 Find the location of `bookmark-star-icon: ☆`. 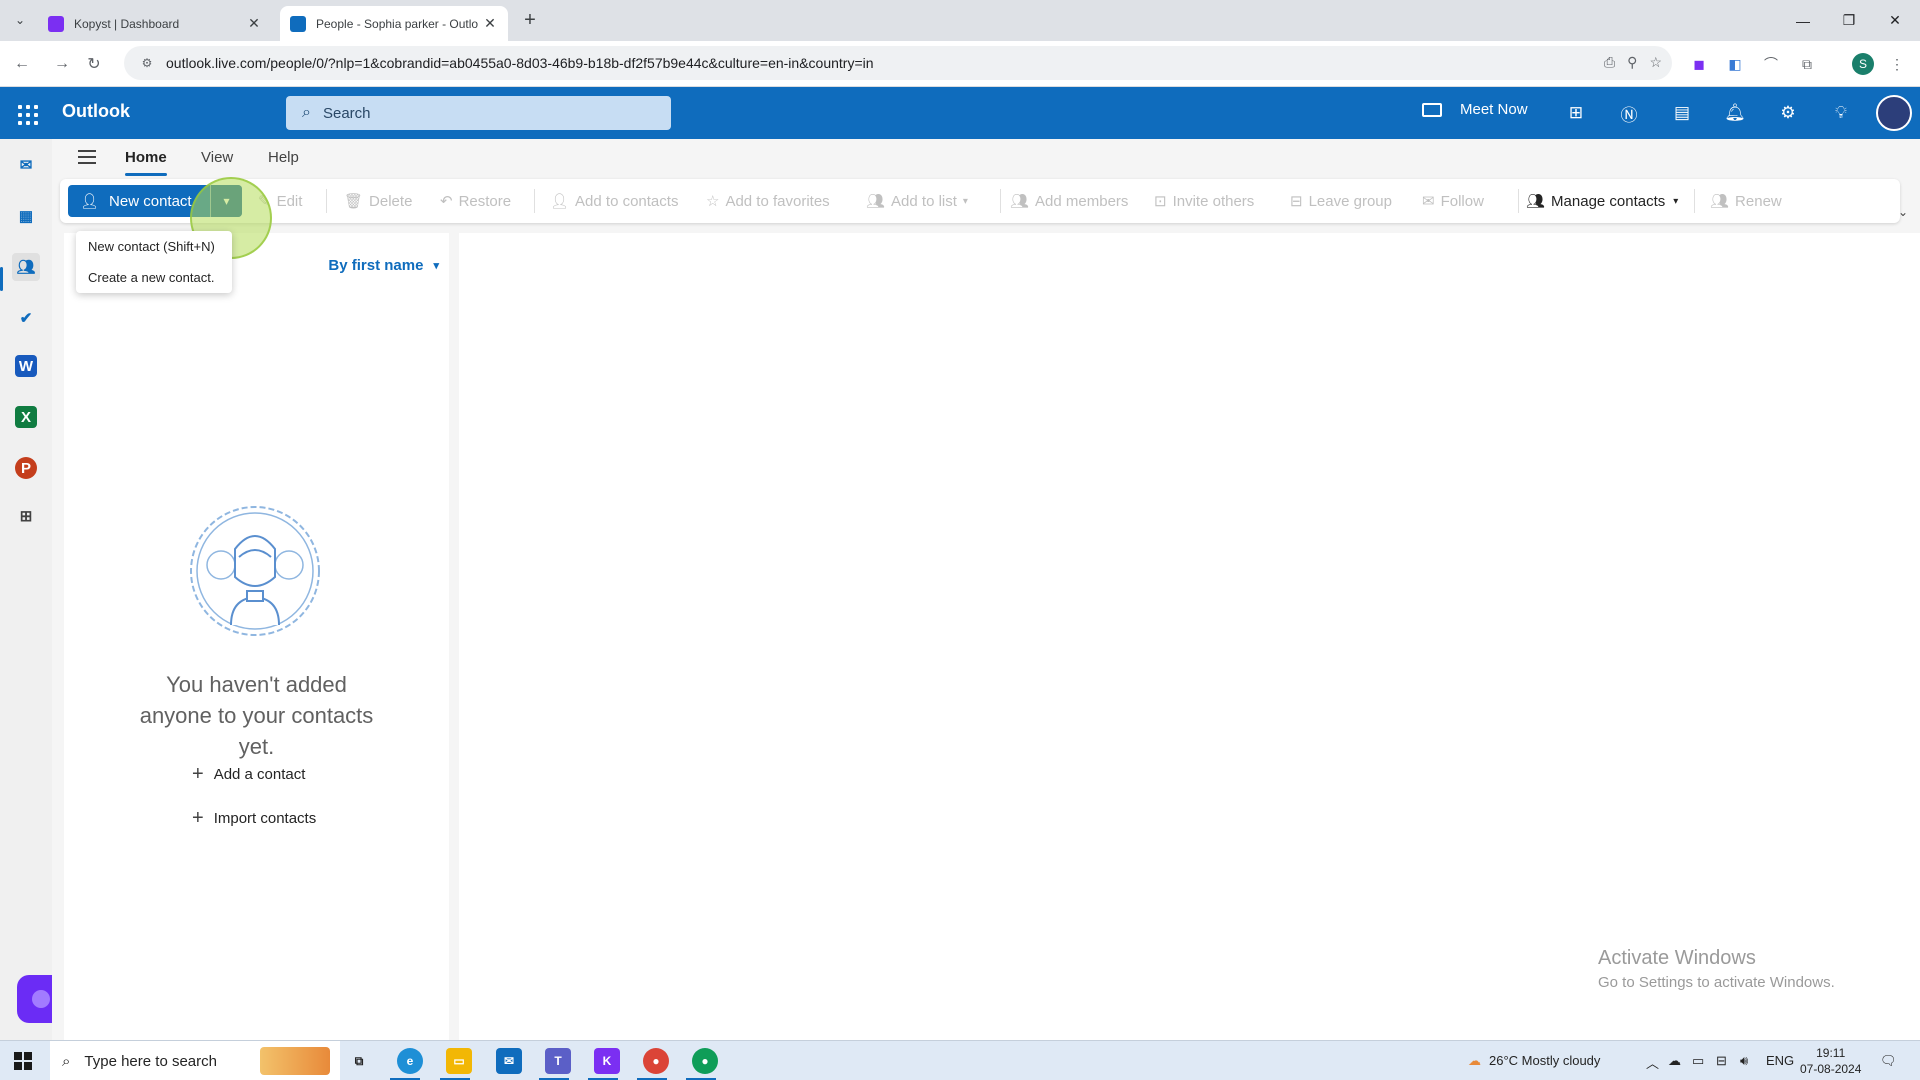

bookmark-star-icon: ☆ is located at coordinates (1655, 62).